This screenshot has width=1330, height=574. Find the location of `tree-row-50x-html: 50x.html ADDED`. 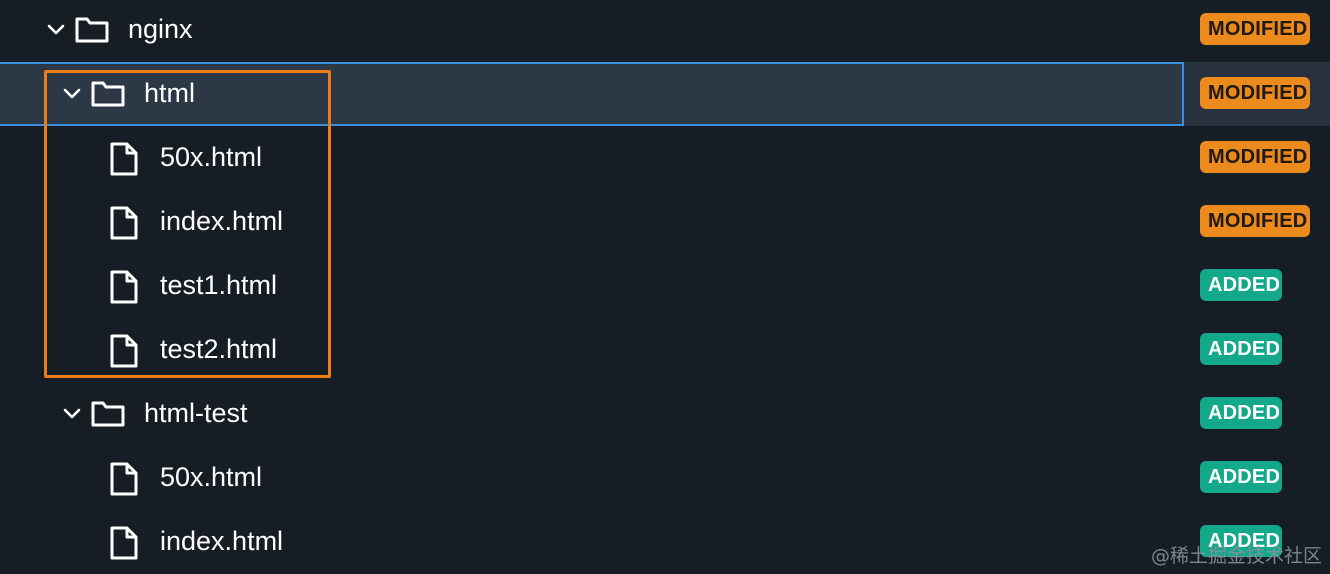

tree-row-50x-html: 50x.html ADDED is located at coordinates (665, 478).